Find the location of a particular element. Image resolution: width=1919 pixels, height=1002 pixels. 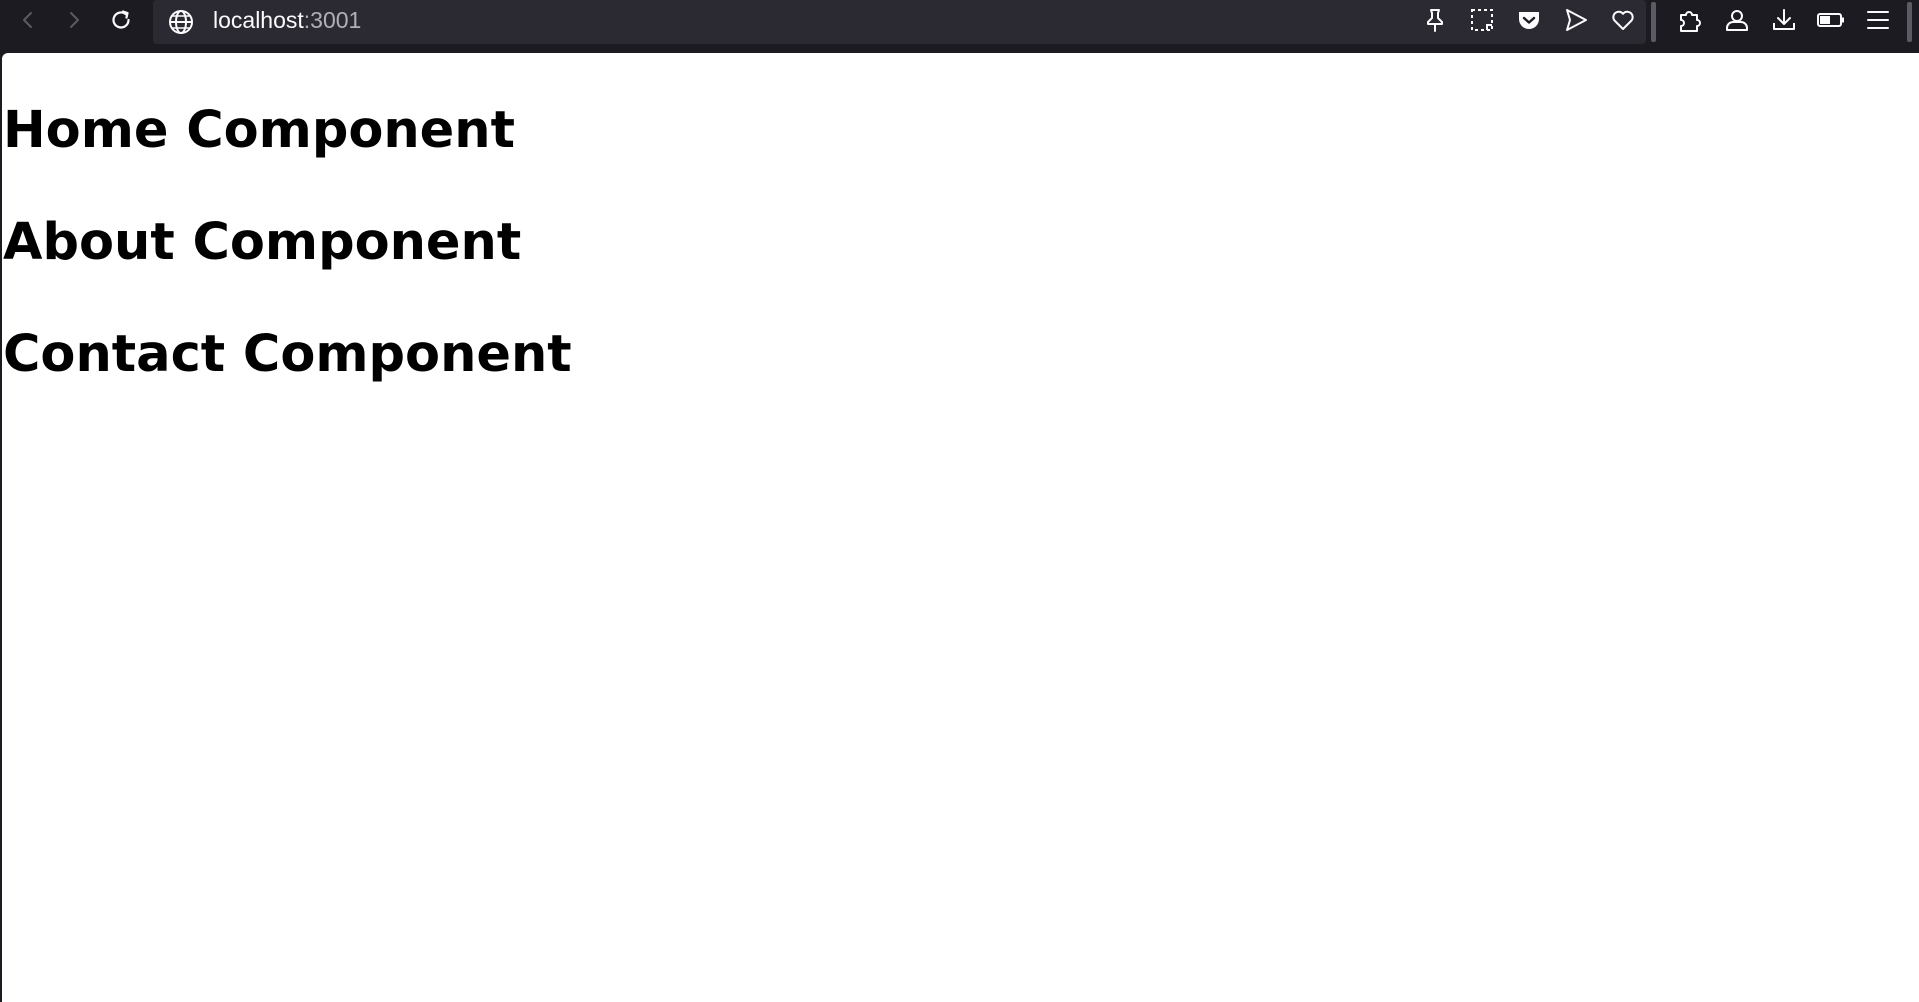

downloads-button is located at coordinates (1783, 20).